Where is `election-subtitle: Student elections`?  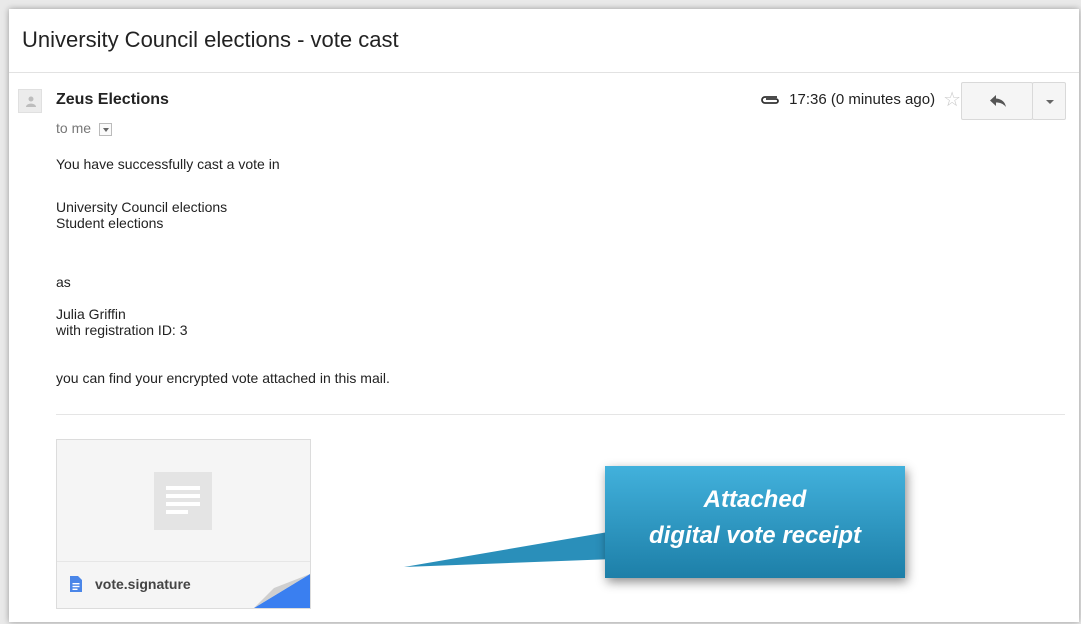 election-subtitle: Student elections is located at coordinates (110, 223).